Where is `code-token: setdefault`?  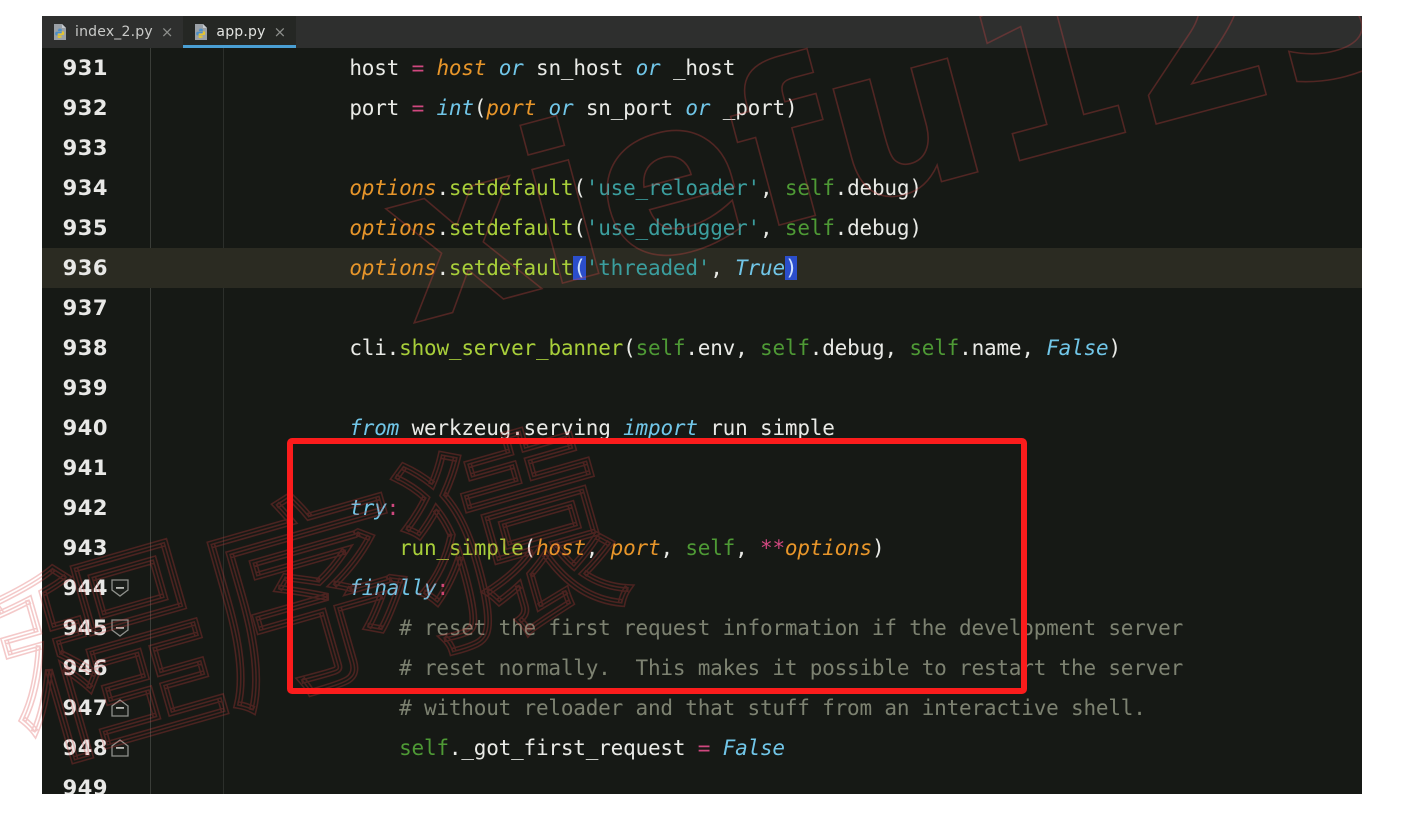 code-token: setdefault is located at coordinates (511, 227).